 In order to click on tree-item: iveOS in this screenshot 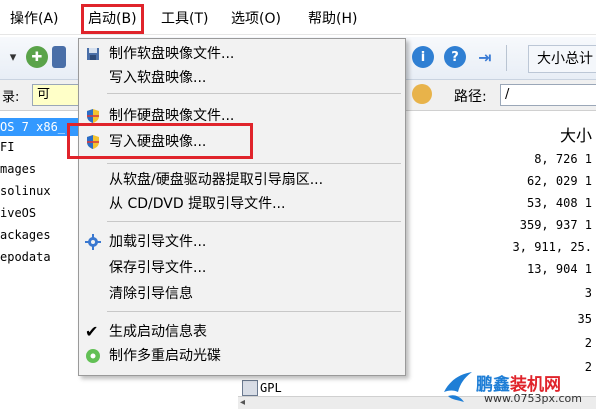, I will do `click(18, 213)`.